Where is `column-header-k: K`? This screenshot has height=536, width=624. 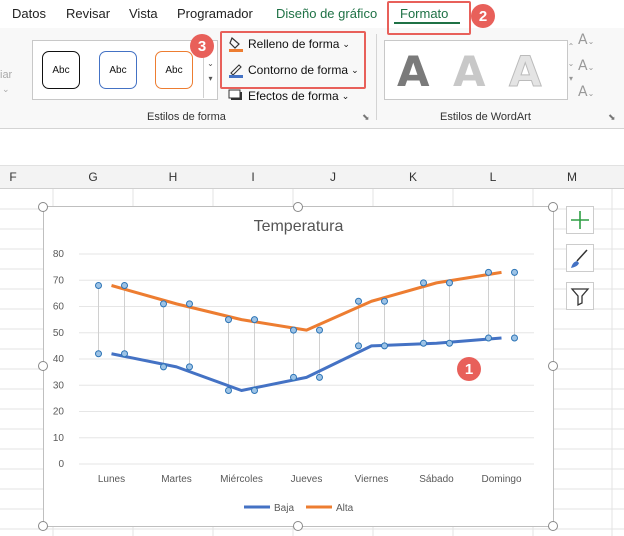 column-header-k: K is located at coordinates (413, 177).